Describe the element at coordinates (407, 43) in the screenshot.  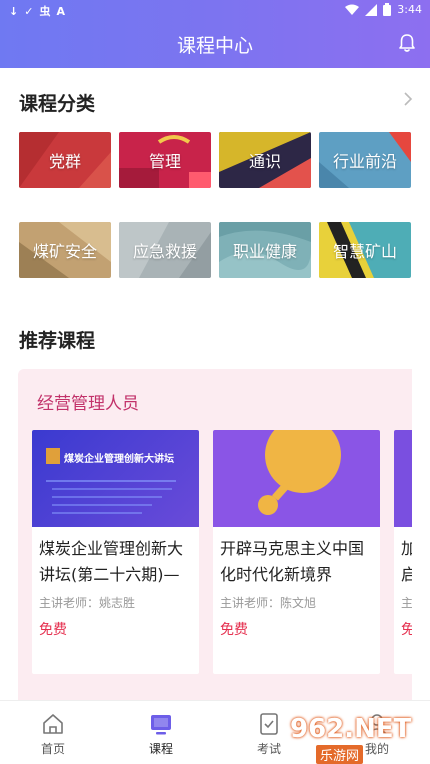
I see `bell-icon` at that location.